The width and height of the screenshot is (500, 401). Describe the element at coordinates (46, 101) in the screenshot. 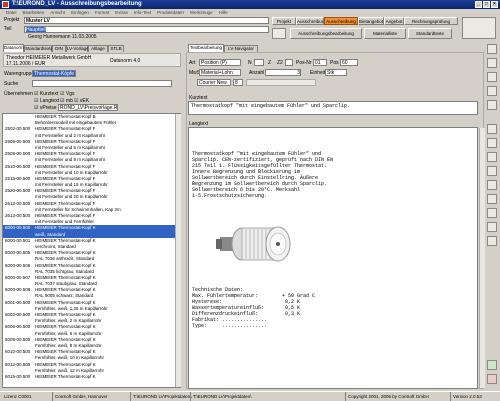

I see `opt-langtext: ☑ Langtext` at that location.